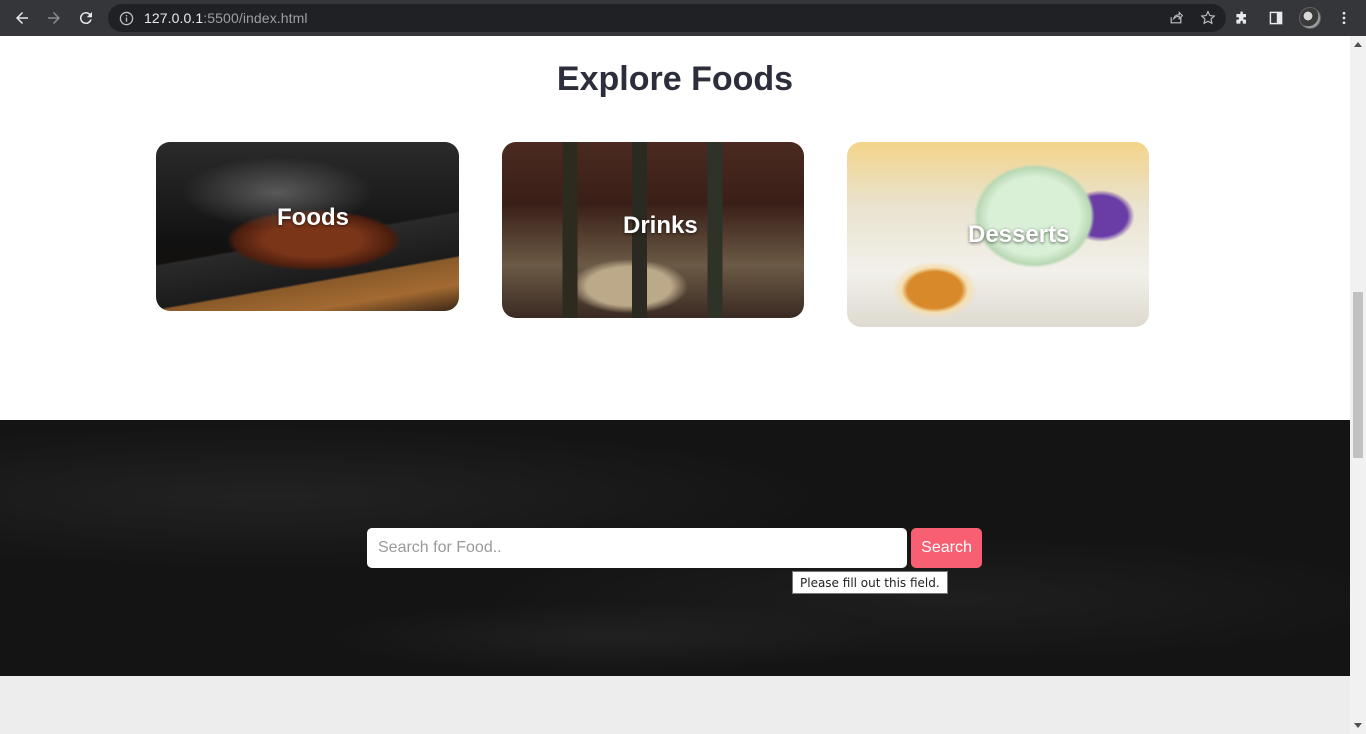 The width and height of the screenshot is (1366, 734). Describe the element at coordinates (54, 18) in the screenshot. I see `forward-icon` at that location.